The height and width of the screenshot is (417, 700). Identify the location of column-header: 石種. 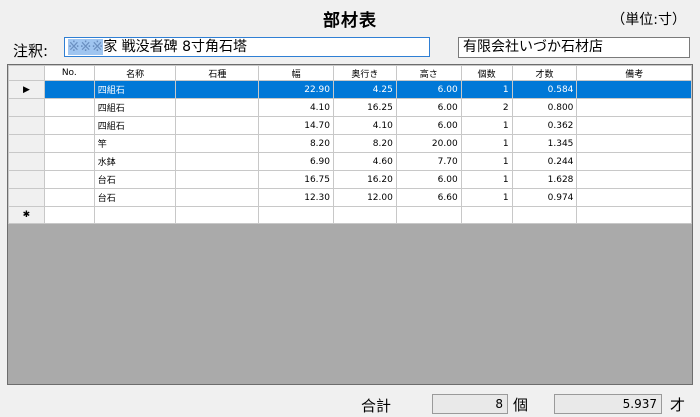
(217, 73).